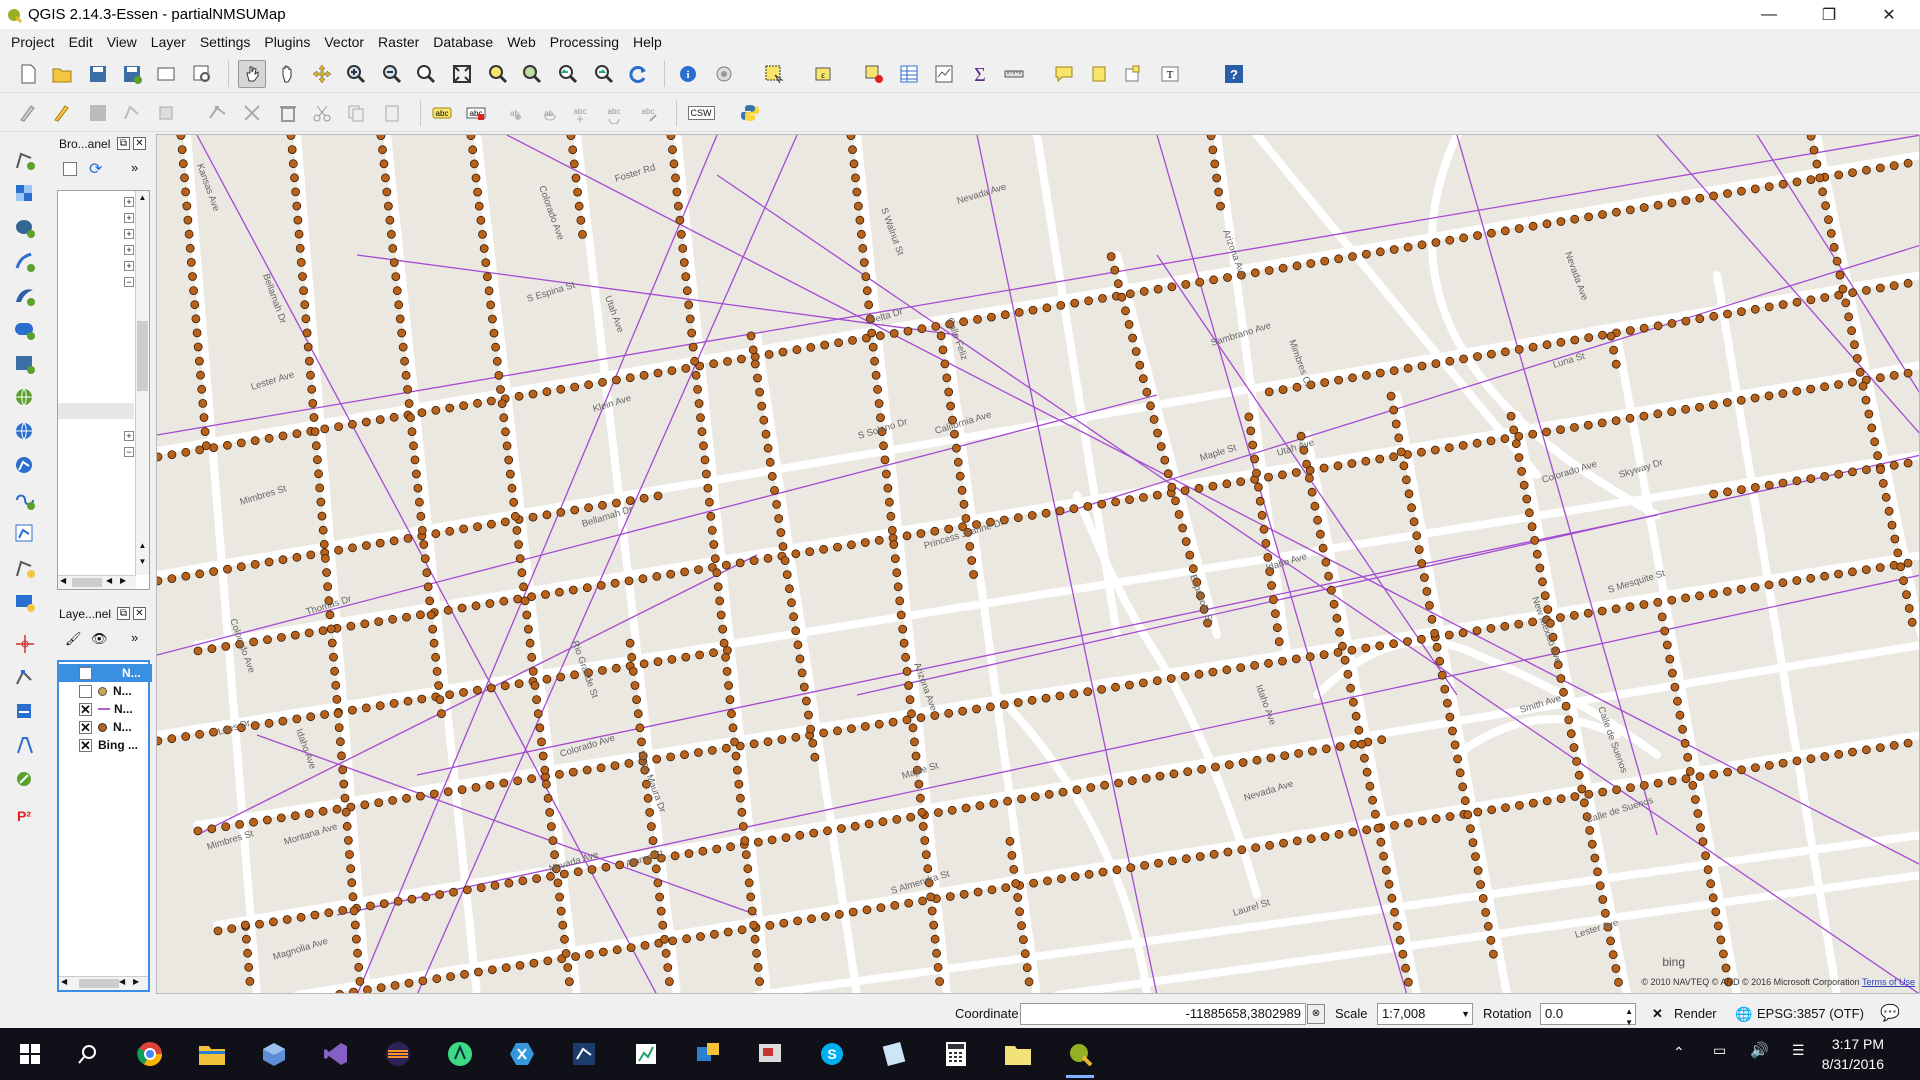 The width and height of the screenshot is (1920, 1080). What do you see at coordinates (824, 74) in the screenshot?
I see `select-by-expression-icon: ε` at bounding box center [824, 74].